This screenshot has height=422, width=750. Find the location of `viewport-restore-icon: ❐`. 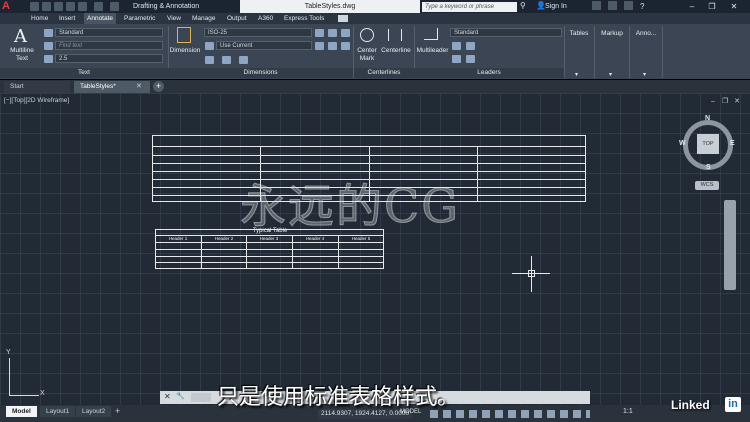

viewport-restore-icon: ❐ is located at coordinates (725, 102).